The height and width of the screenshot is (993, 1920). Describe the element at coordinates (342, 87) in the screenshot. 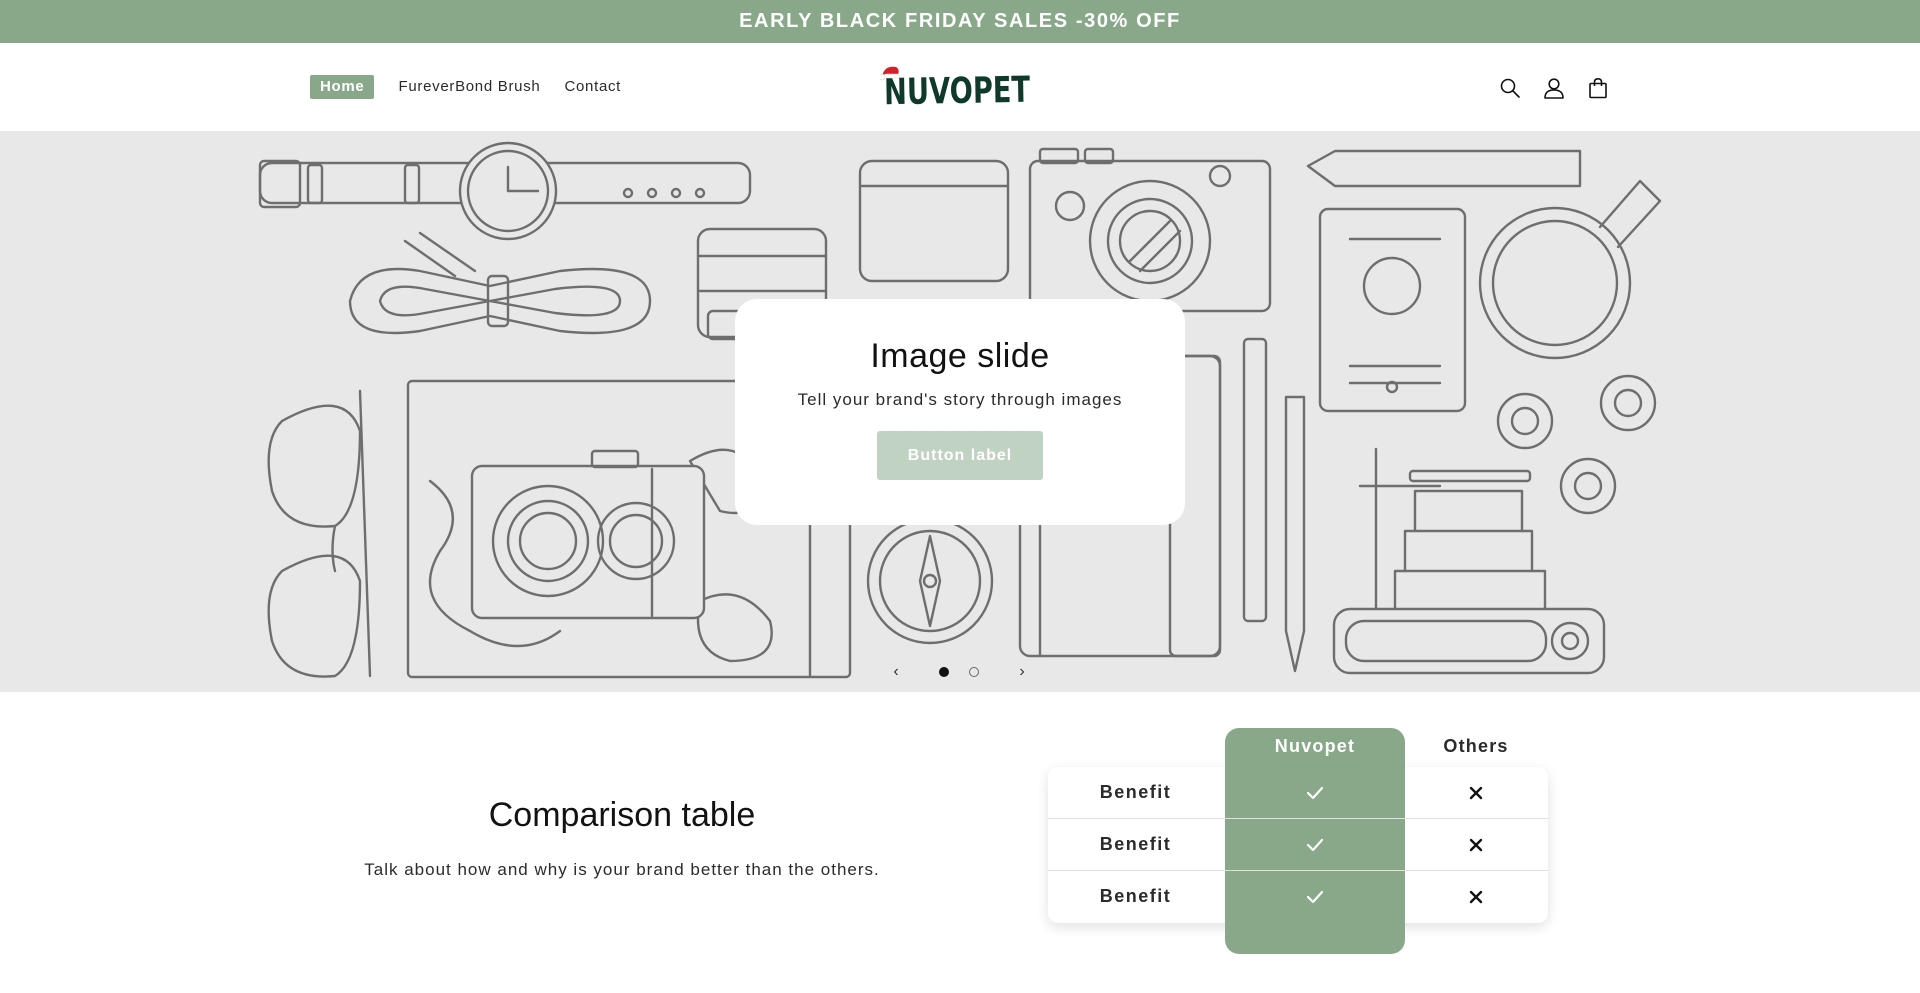

I see `nav-home: Home` at that location.